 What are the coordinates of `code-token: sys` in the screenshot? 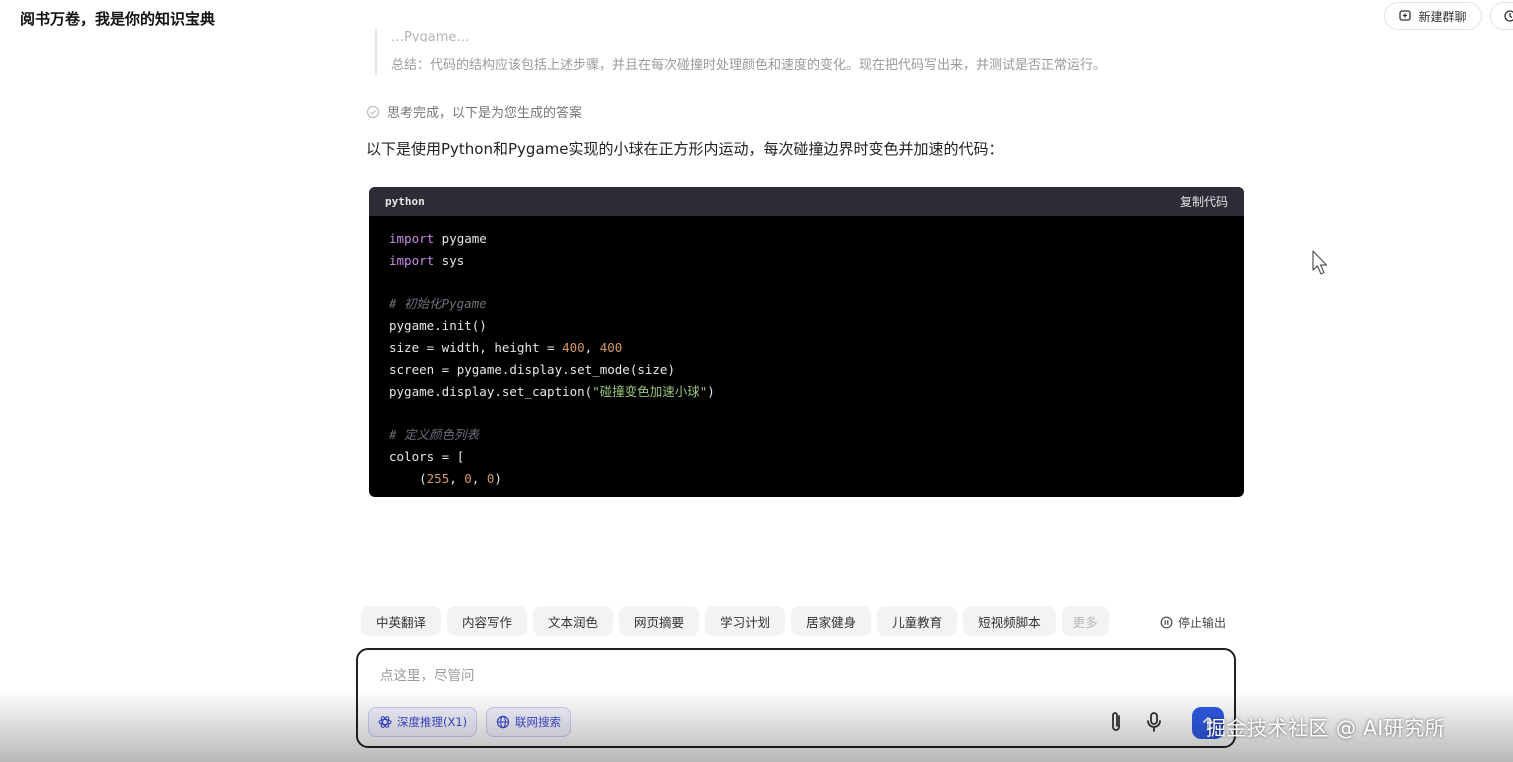 It's located at (449, 260).